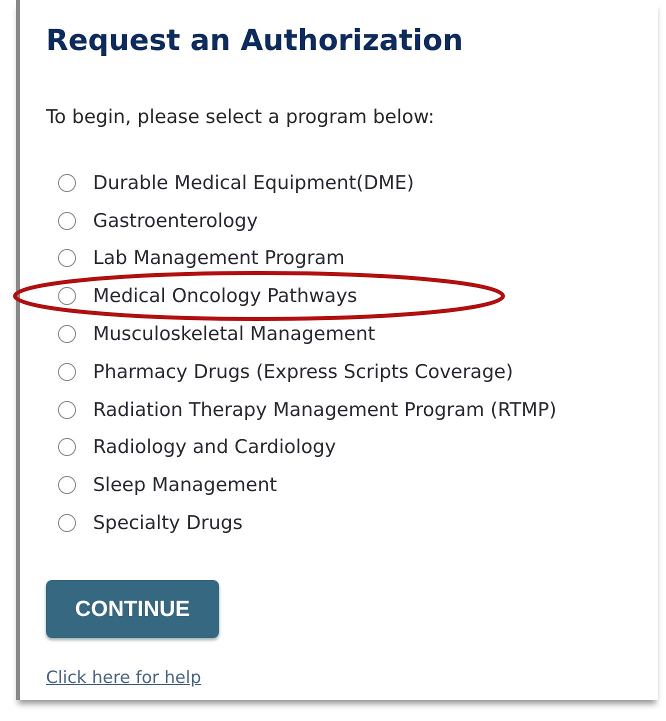 The width and height of the screenshot is (666, 721). What do you see at coordinates (241, 117) in the screenshot?
I see `instruction-text: To begin, please select a program below:` at bounding box center [241, 117].